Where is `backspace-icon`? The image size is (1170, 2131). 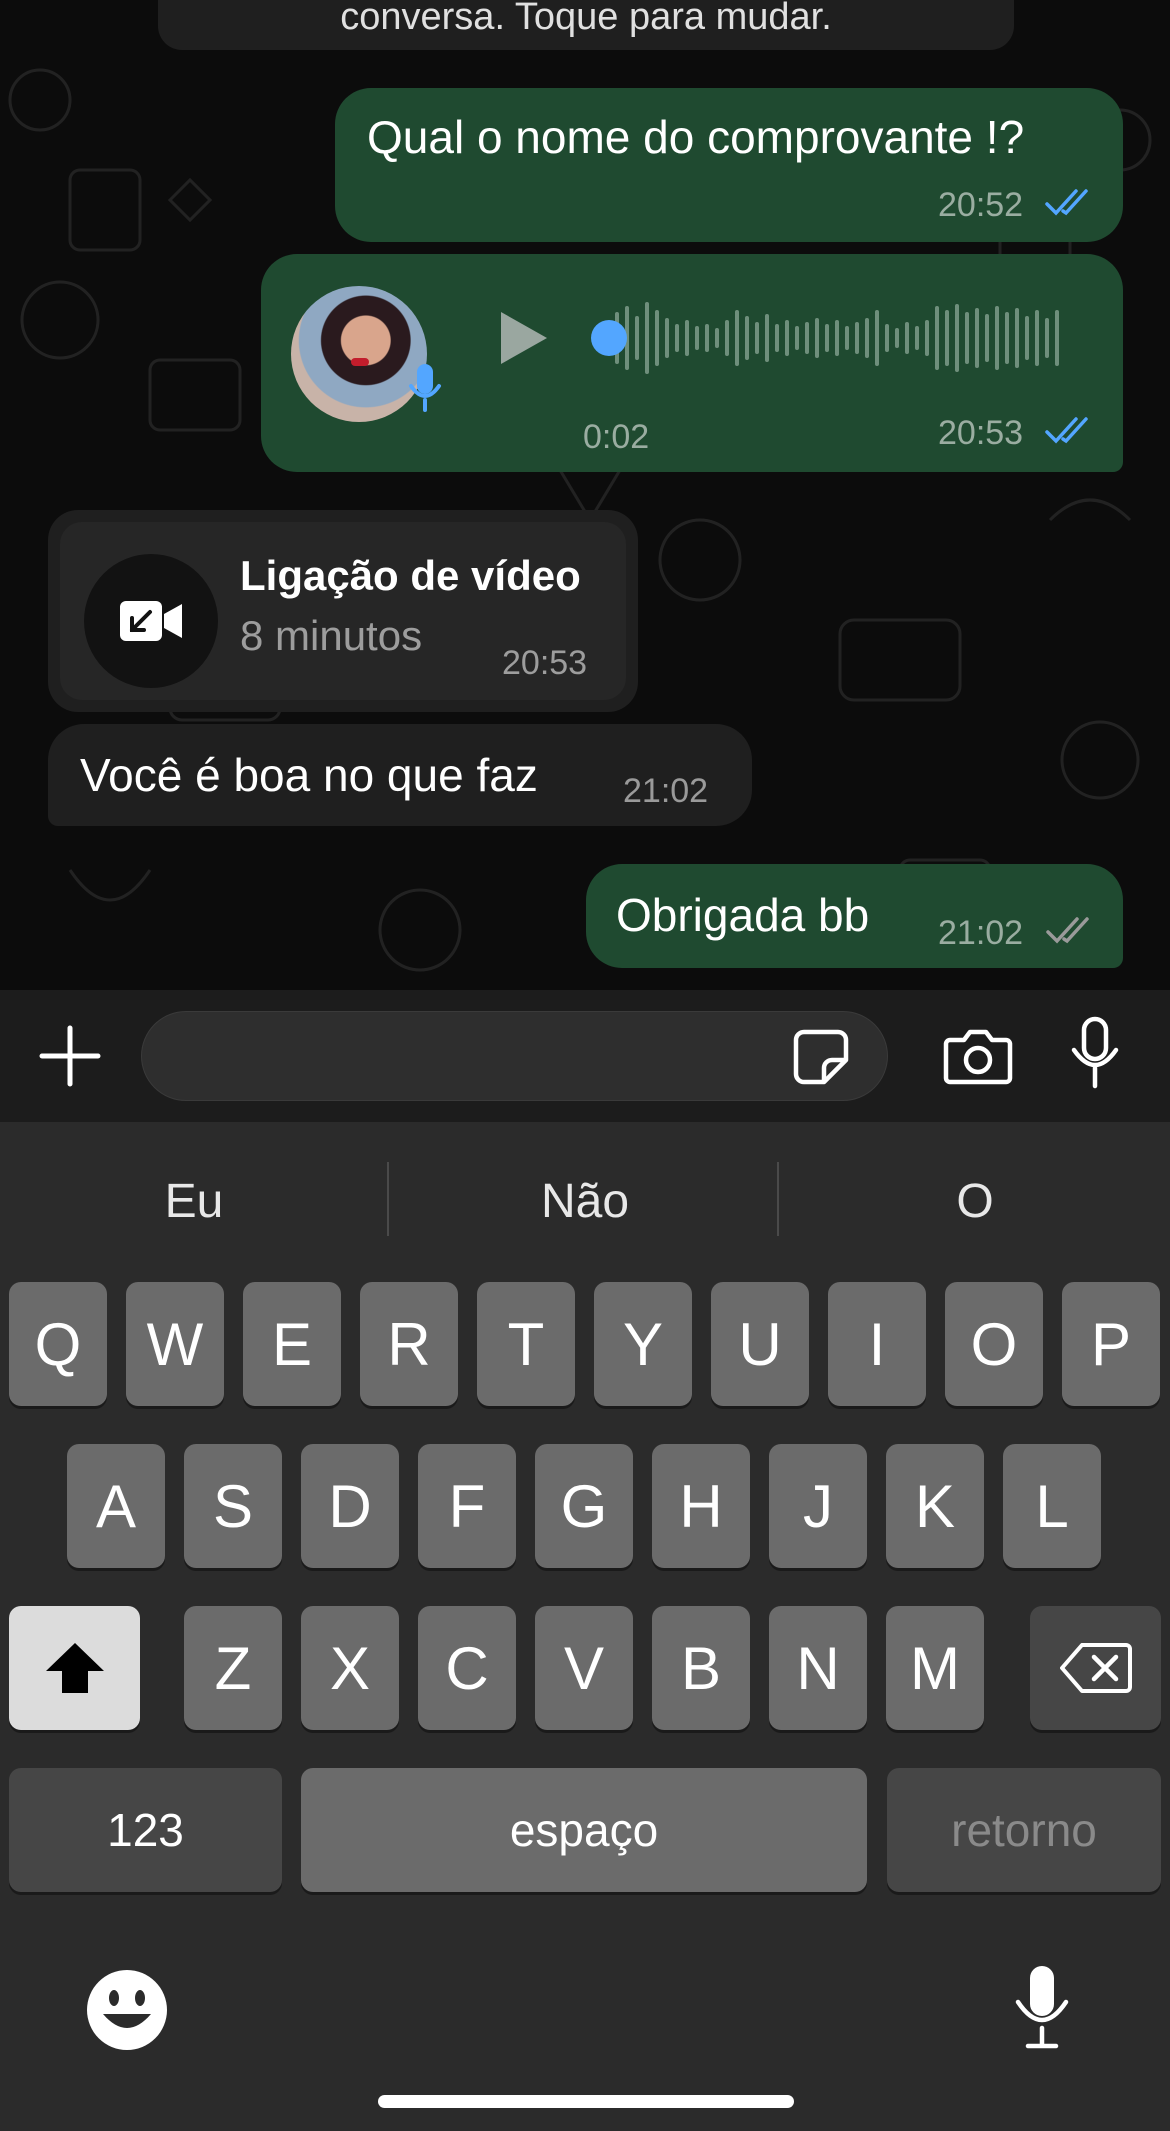
backspace-icon is located at coordinates (1095, 1668).